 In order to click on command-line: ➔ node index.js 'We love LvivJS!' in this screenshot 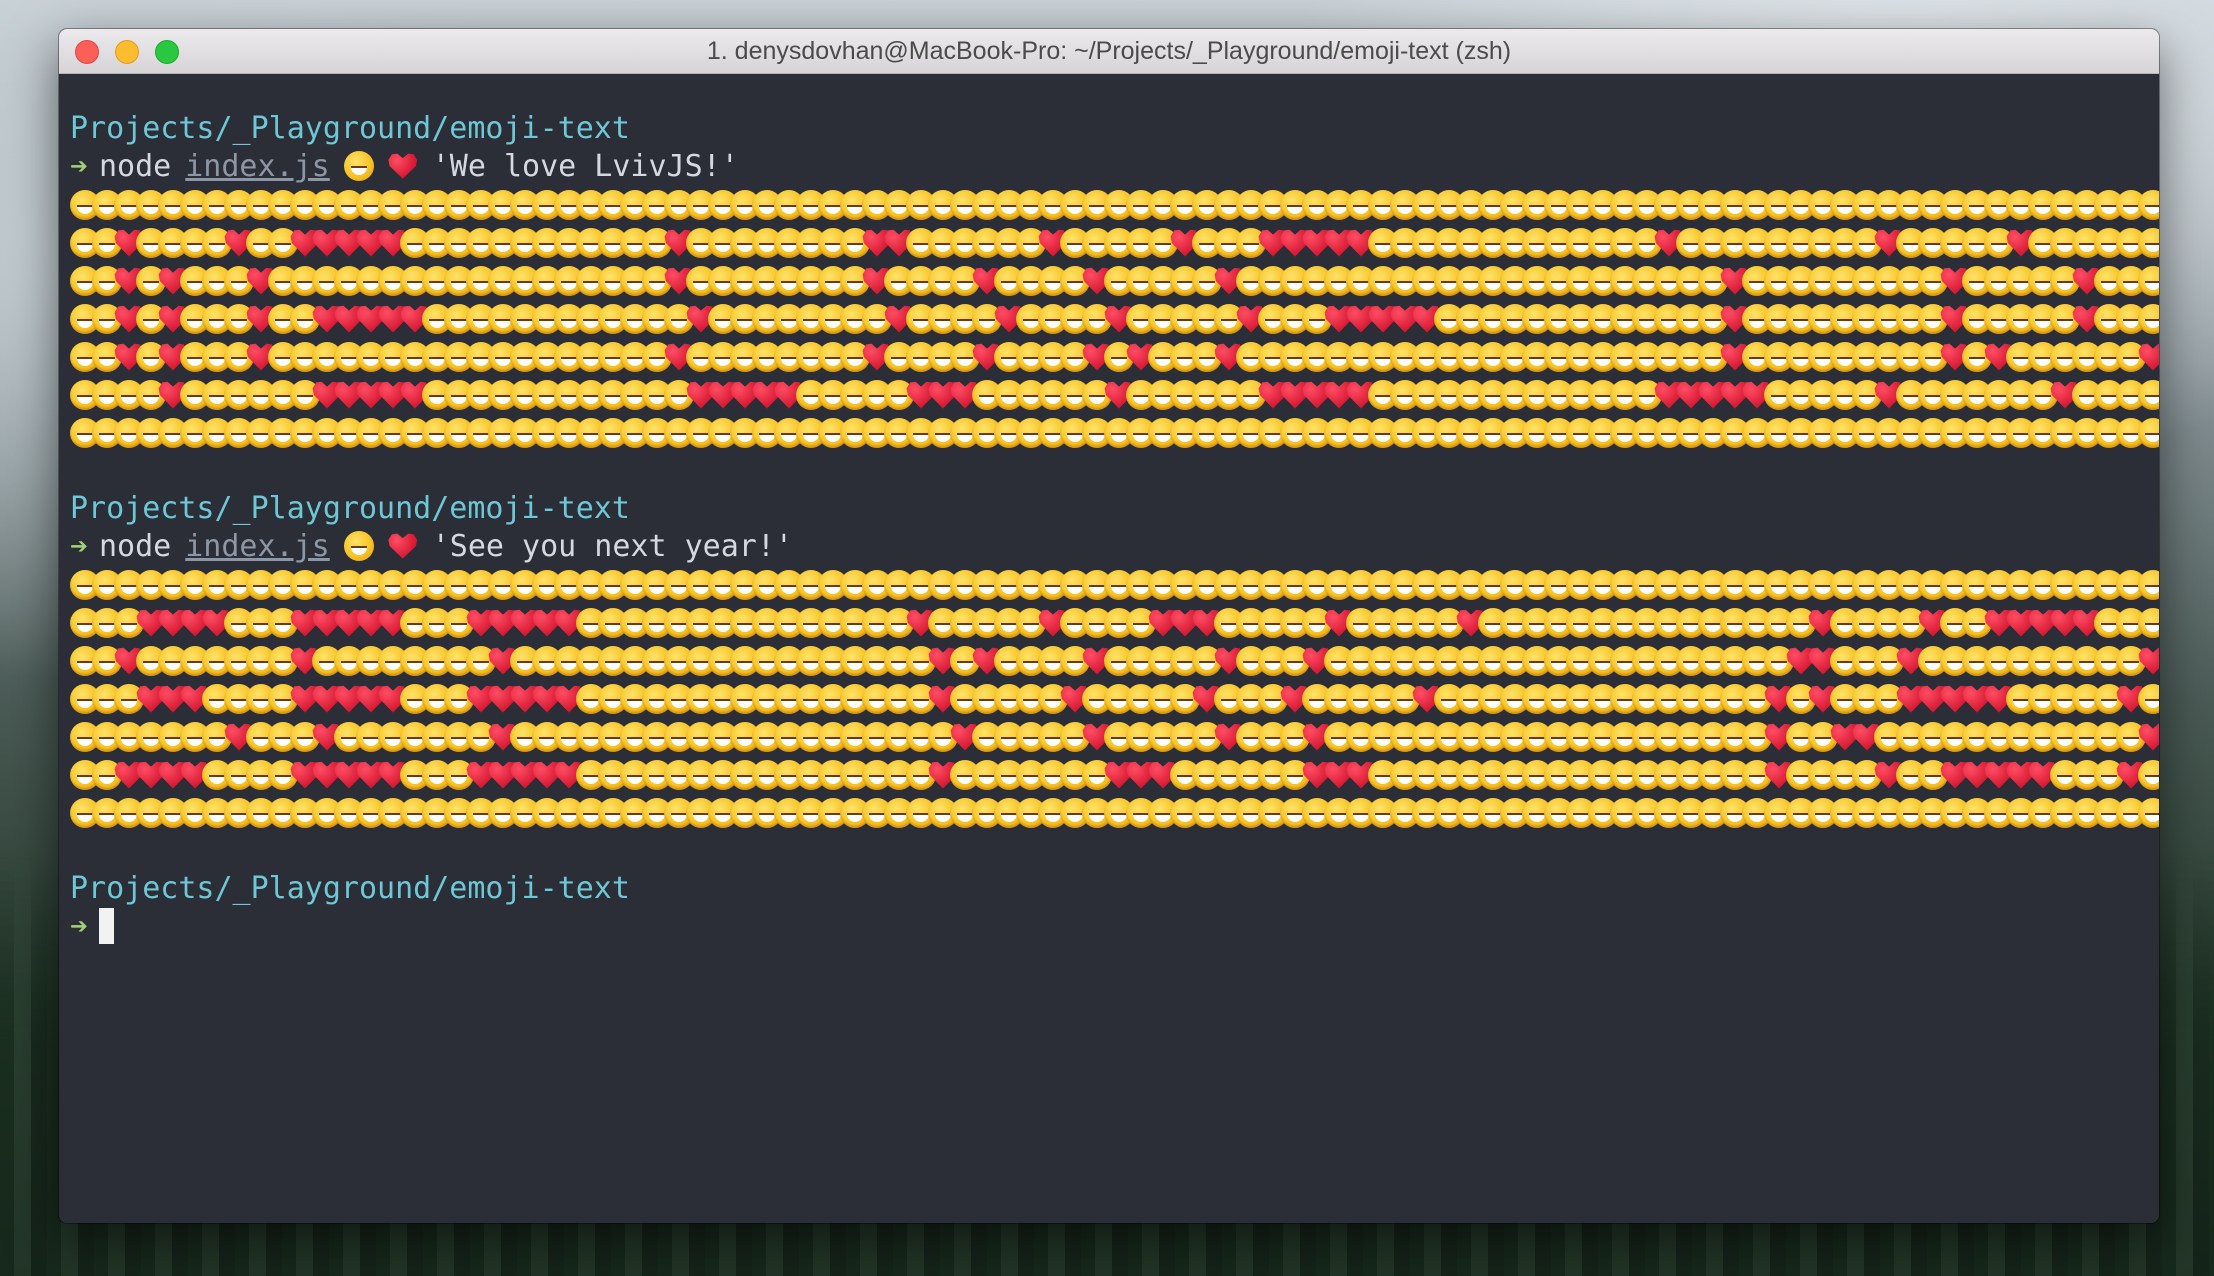, I will do `click(1114, 167)`.